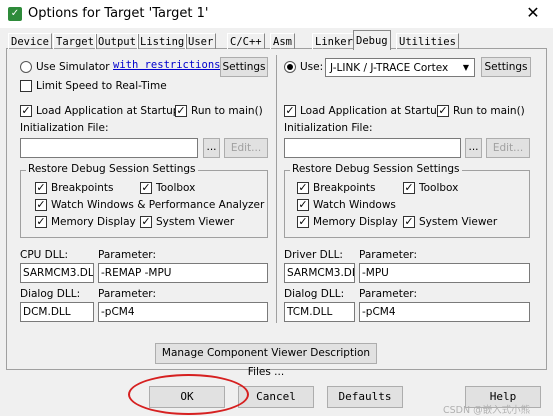 This screenshot has width=553, height=416. What do you see at coordinates (176, 188) in the screenshot?
I see `toolbox-label: Toolbox` at bounding box center [176, 188].